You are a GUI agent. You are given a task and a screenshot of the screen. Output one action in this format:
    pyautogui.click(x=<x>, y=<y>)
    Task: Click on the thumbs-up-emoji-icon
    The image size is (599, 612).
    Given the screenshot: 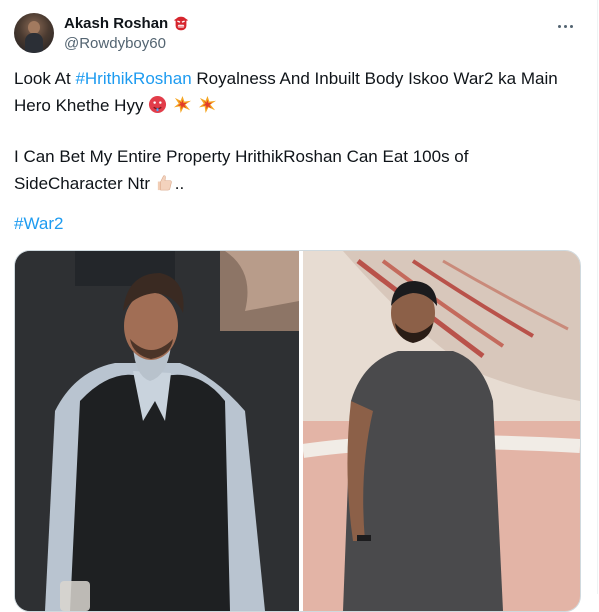 What is the action you would take?
    pyautogui.click(x=164, y=183)
    